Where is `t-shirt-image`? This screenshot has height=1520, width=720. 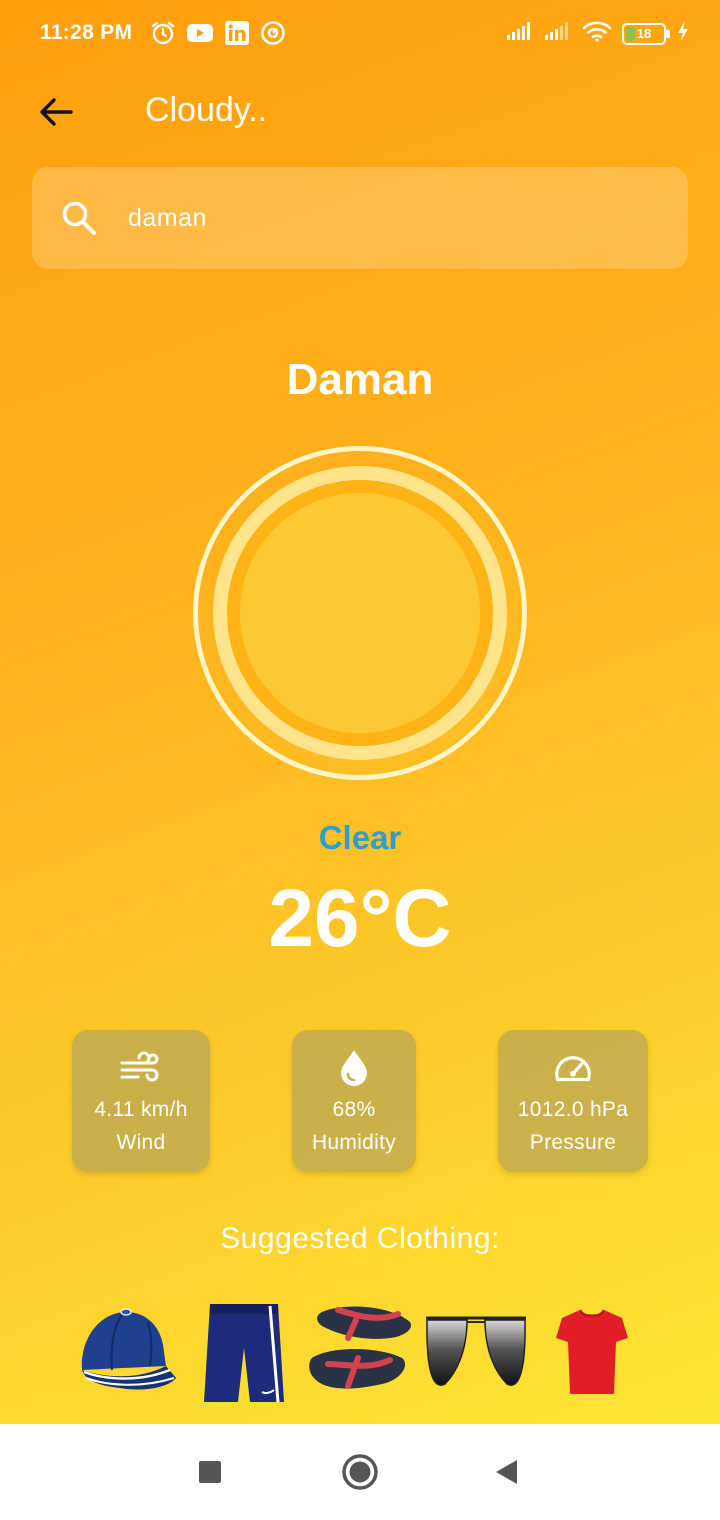
t-shirt-image is located at coordinates (592, 1352).